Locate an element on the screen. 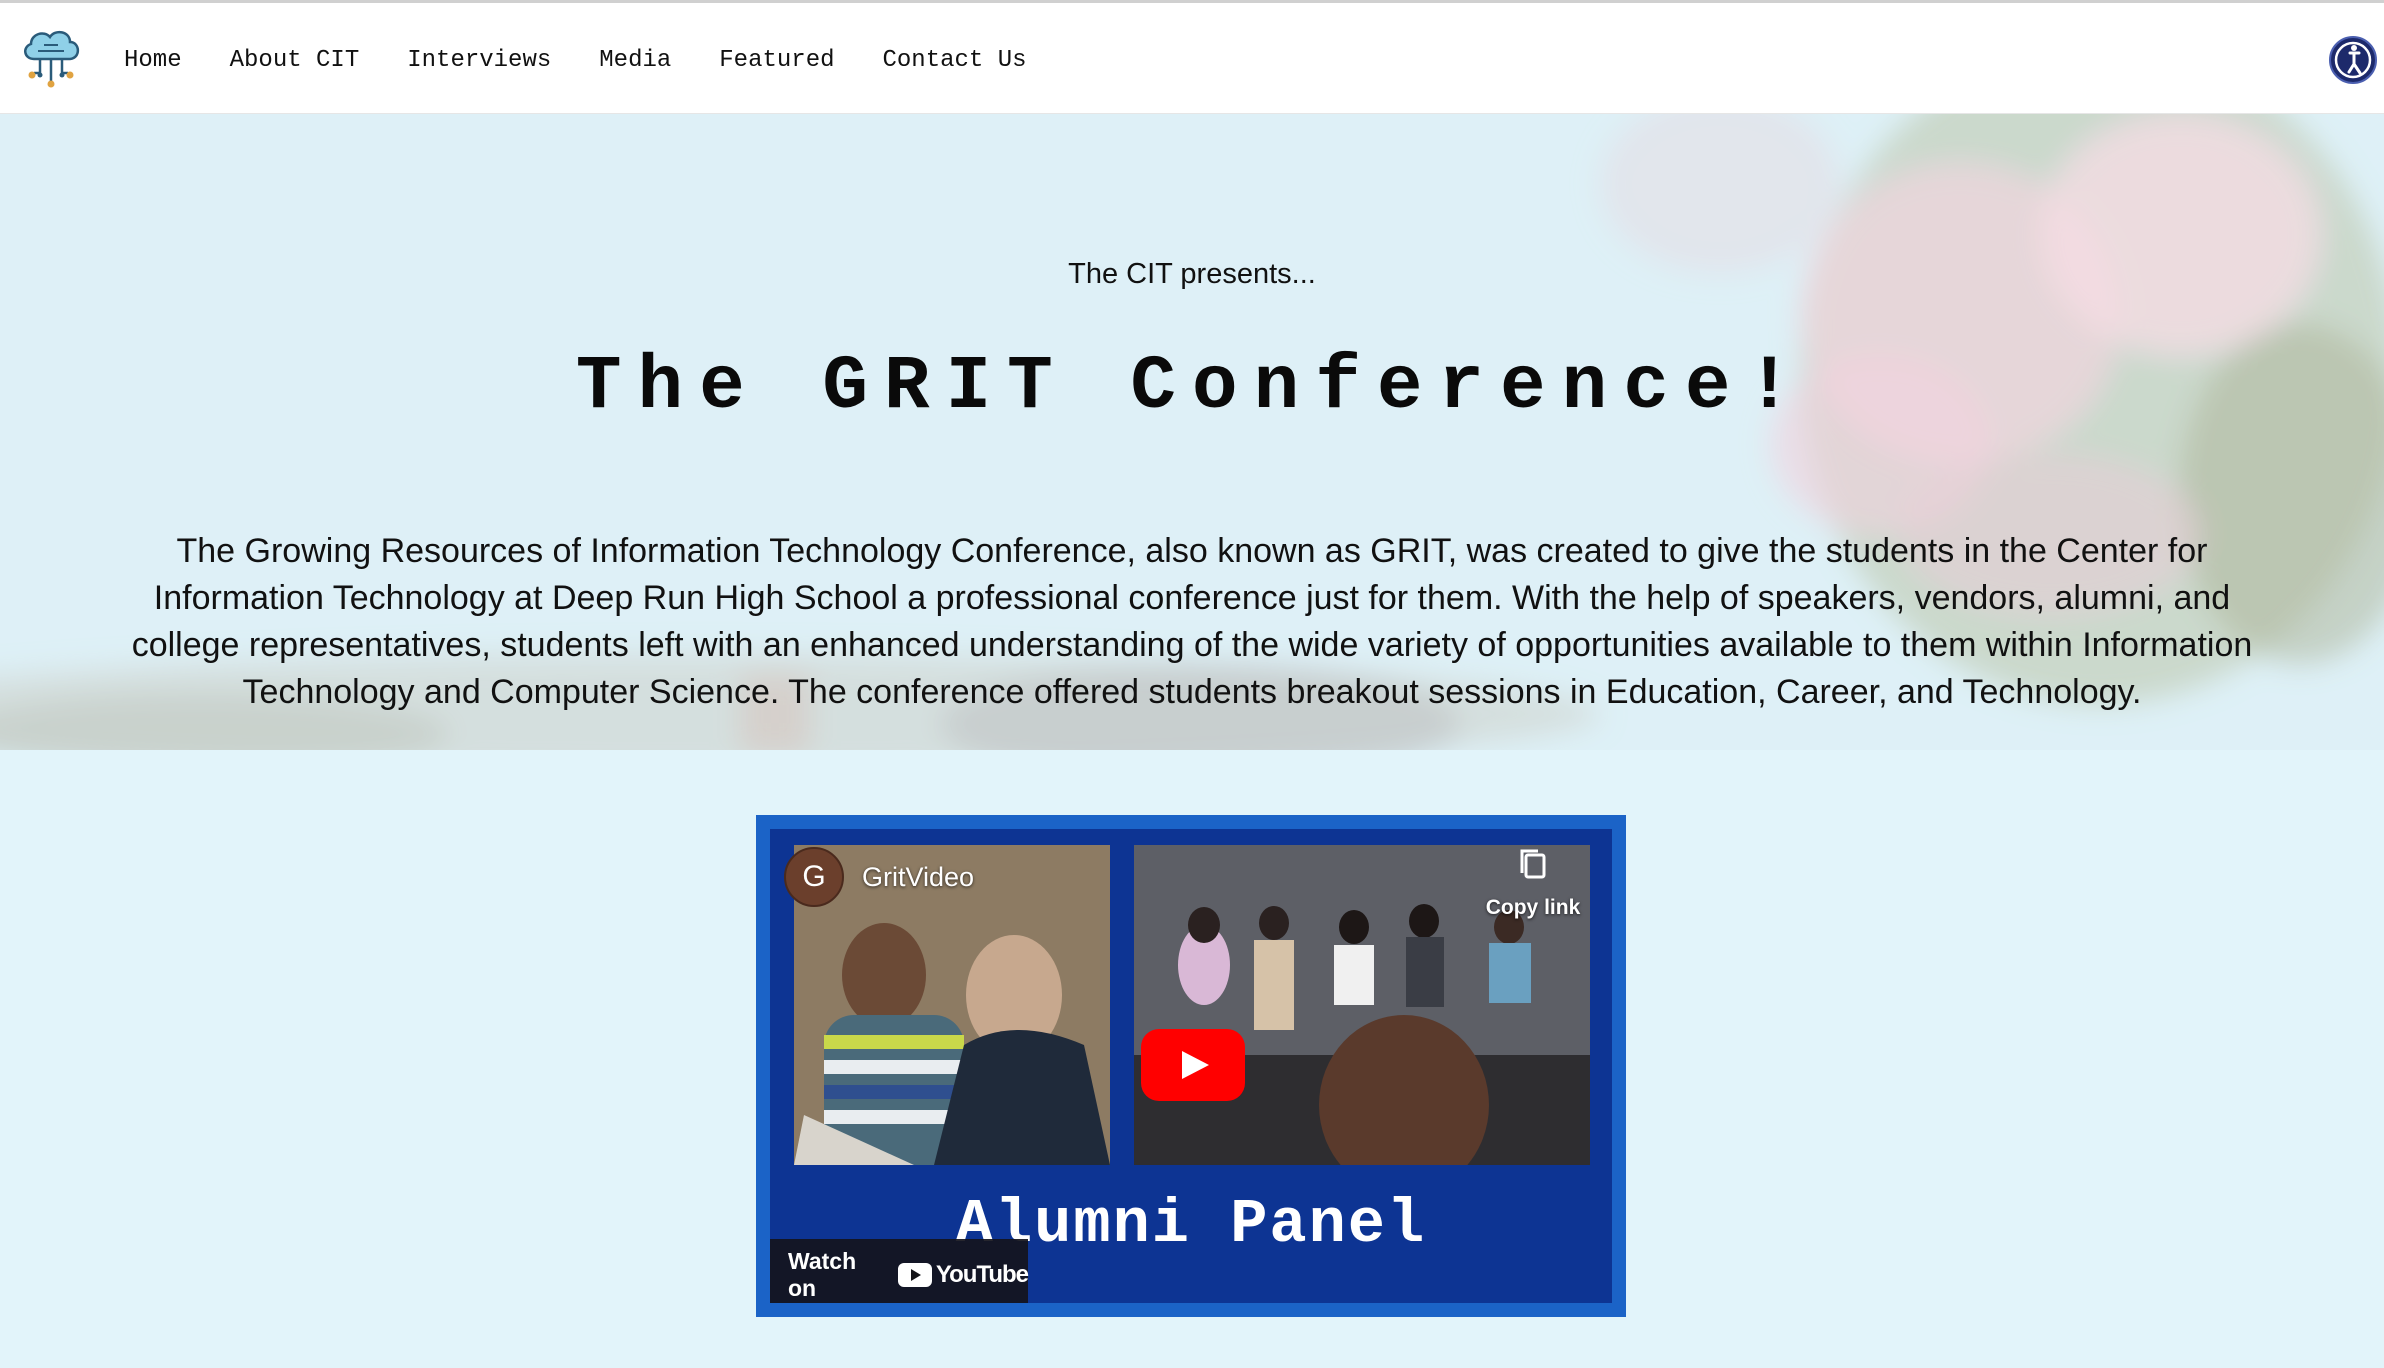 This screenshot has width=2384, height=1368. page-title: The GRIT Conference! is located at coordinates (1192, 387).